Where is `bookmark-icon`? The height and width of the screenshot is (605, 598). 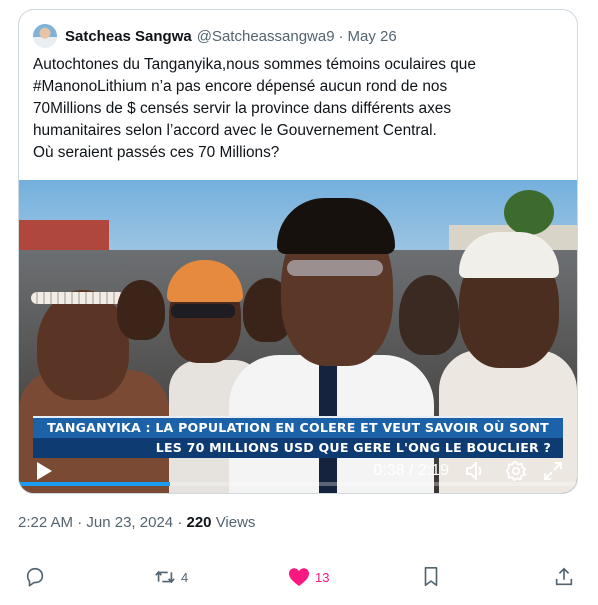 bookmark-icon is located at coordinates (431, 577).